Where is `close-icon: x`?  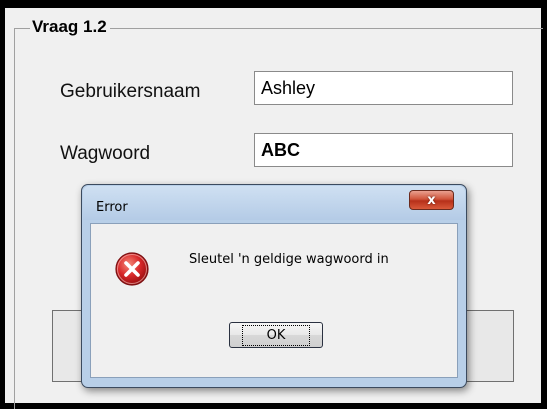
close-icon: x is located at coordinates (431, 200).